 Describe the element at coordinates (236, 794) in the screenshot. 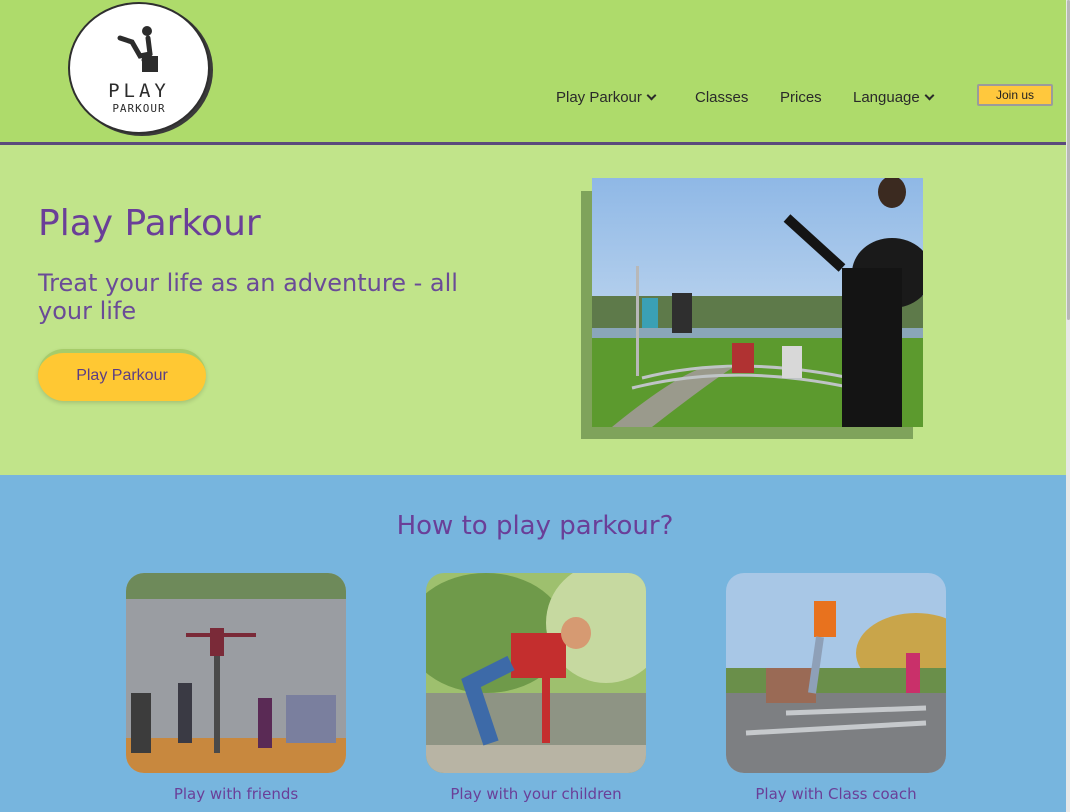

I see `card-label-friends: Play with friends` at that location.